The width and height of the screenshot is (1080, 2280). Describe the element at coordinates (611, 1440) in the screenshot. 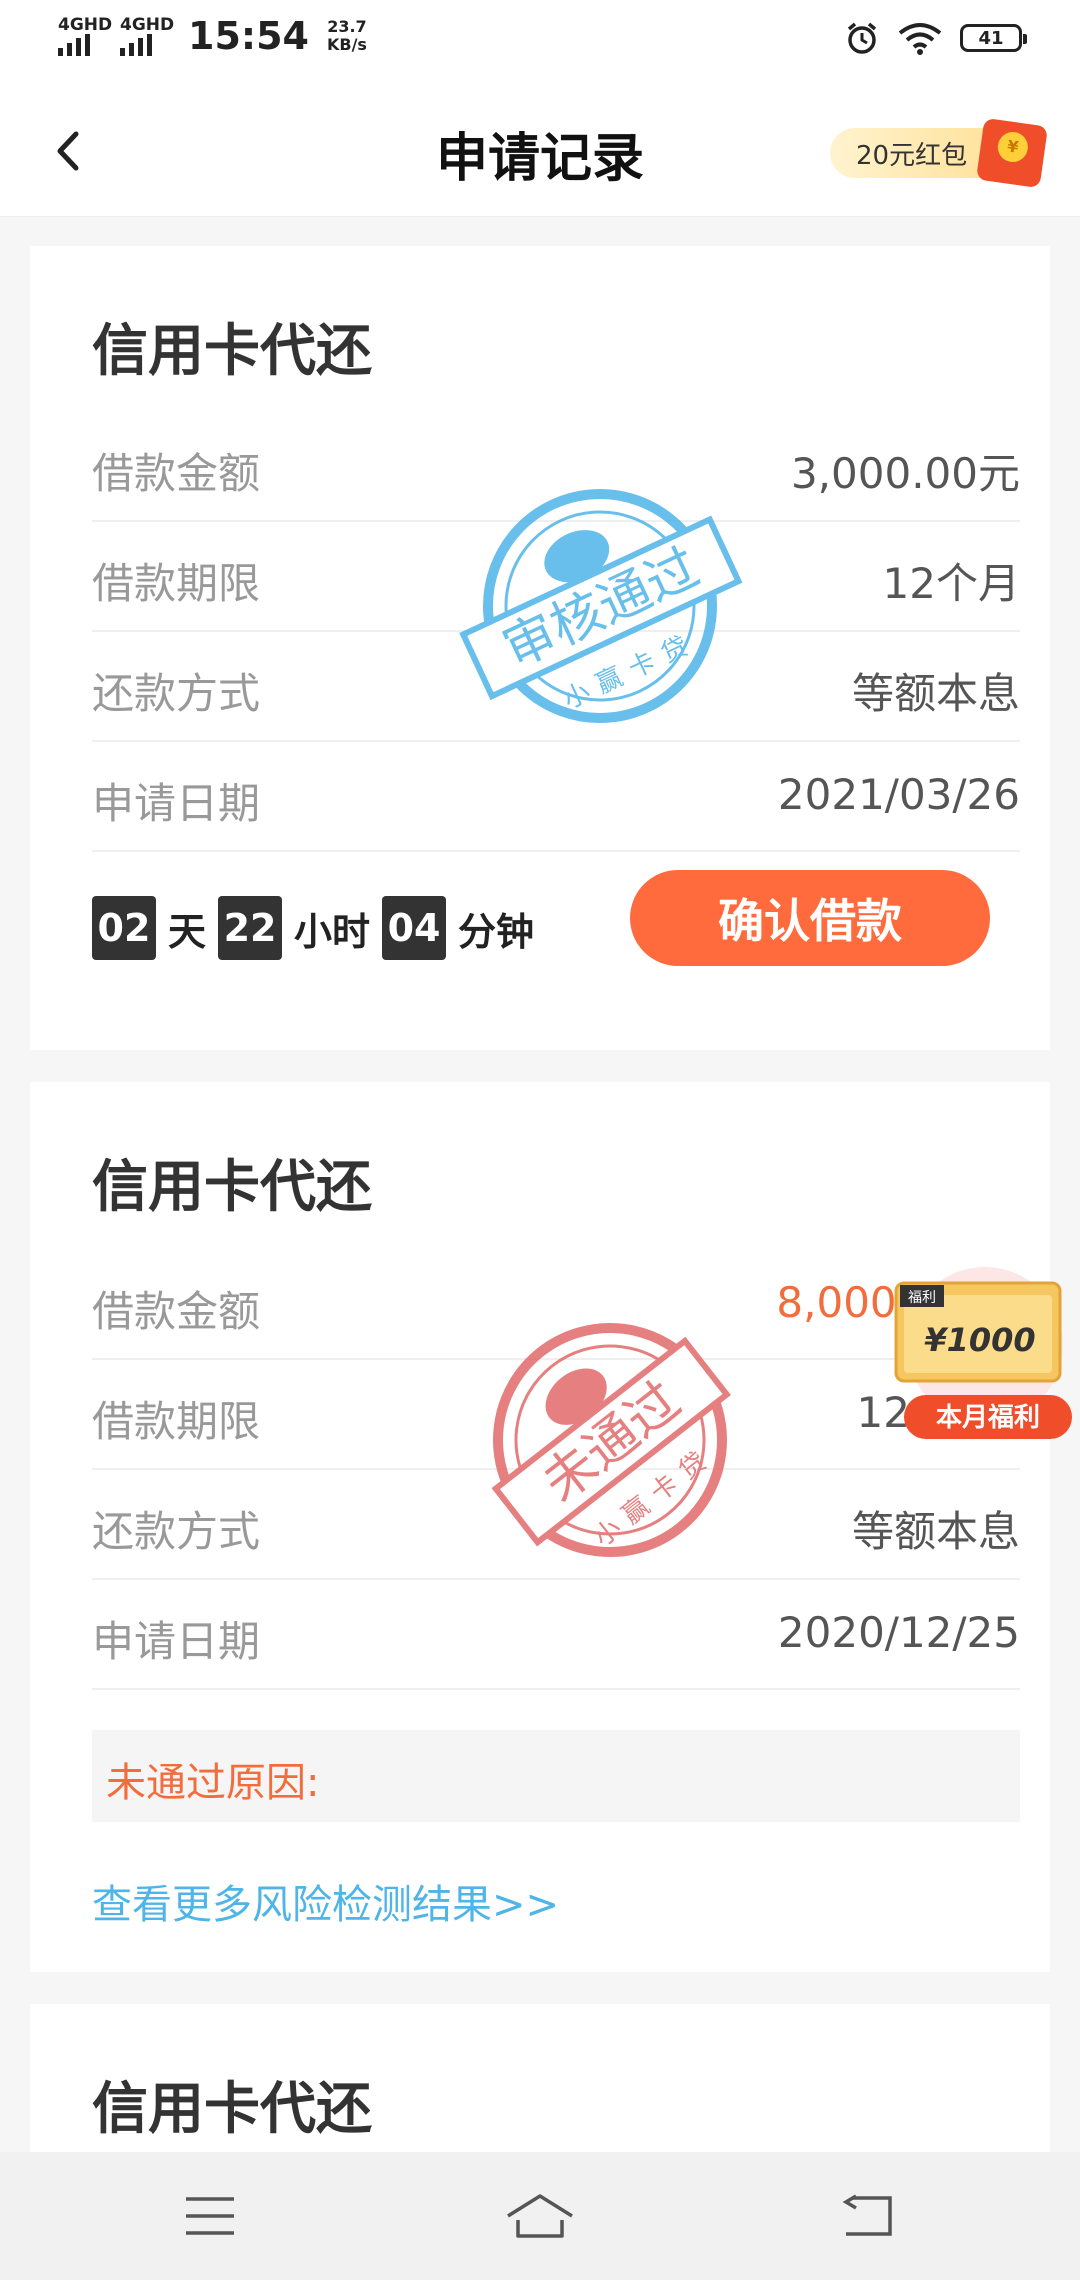

I see `rejected-stamp: 未通过 小赢卡贷` at that location.